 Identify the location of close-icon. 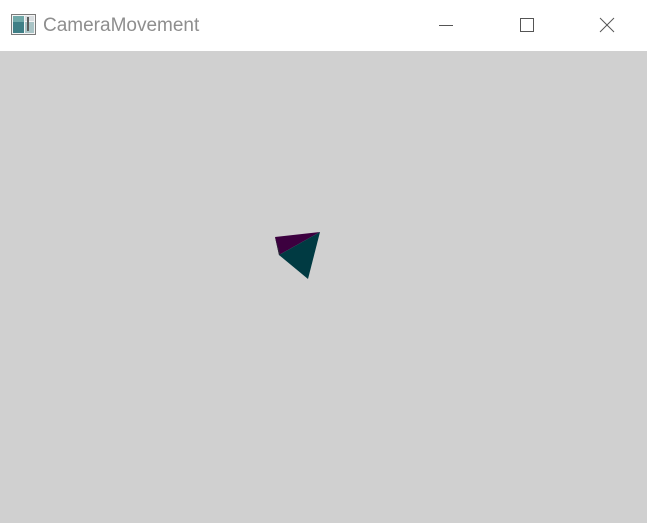
(607, 25).